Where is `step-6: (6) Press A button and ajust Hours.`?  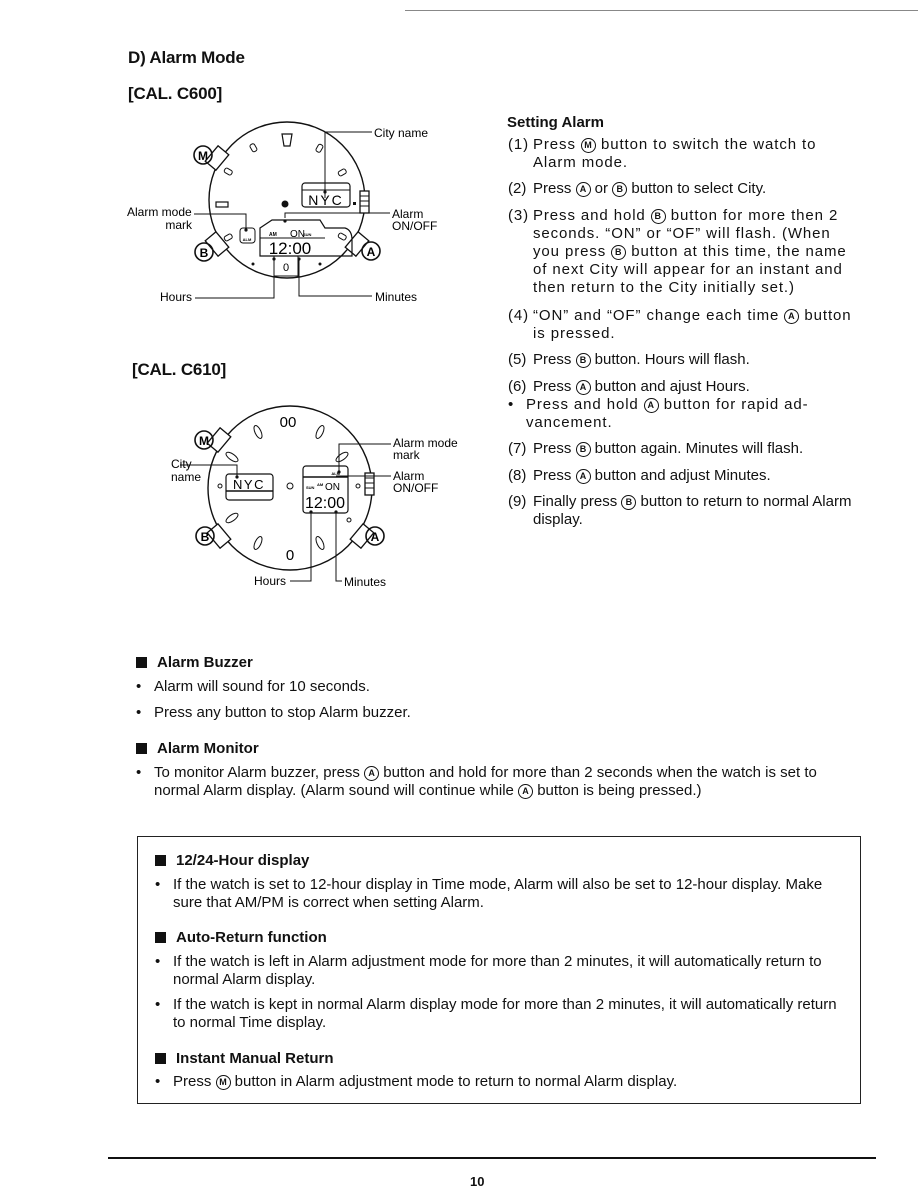 step-6: (6) Press A button and ajust Hours. is located at coordinates (629, 386).